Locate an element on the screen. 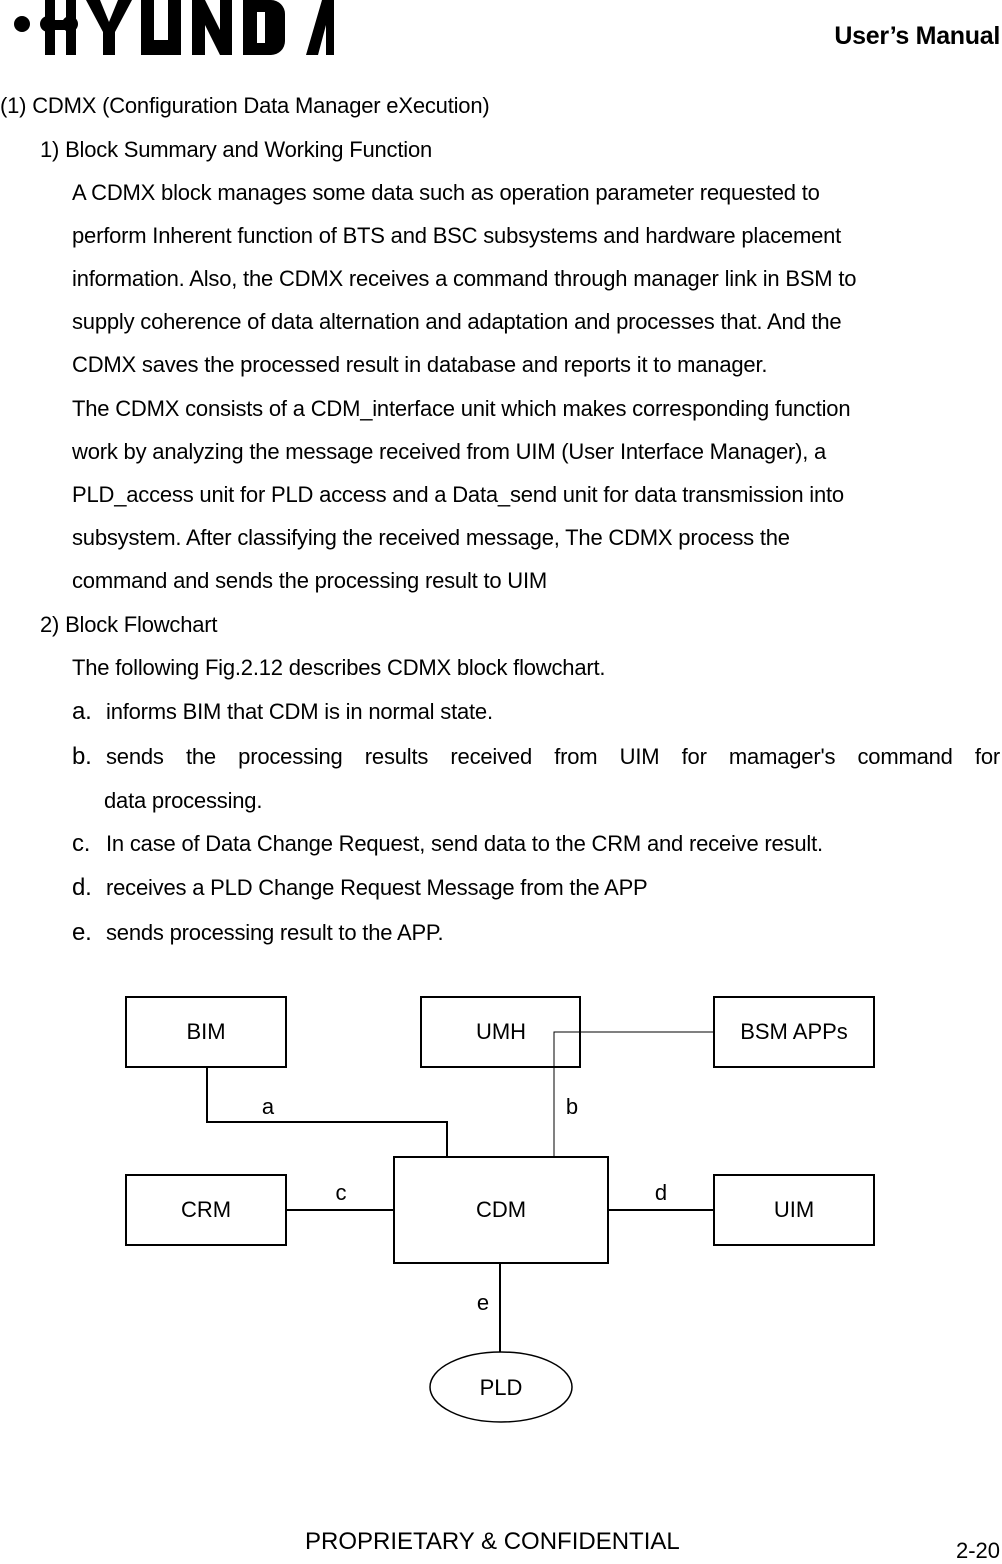 This screenshot has width=1002, height=1564. node-pld-label: PLD is located at coordinates (501, 1387).